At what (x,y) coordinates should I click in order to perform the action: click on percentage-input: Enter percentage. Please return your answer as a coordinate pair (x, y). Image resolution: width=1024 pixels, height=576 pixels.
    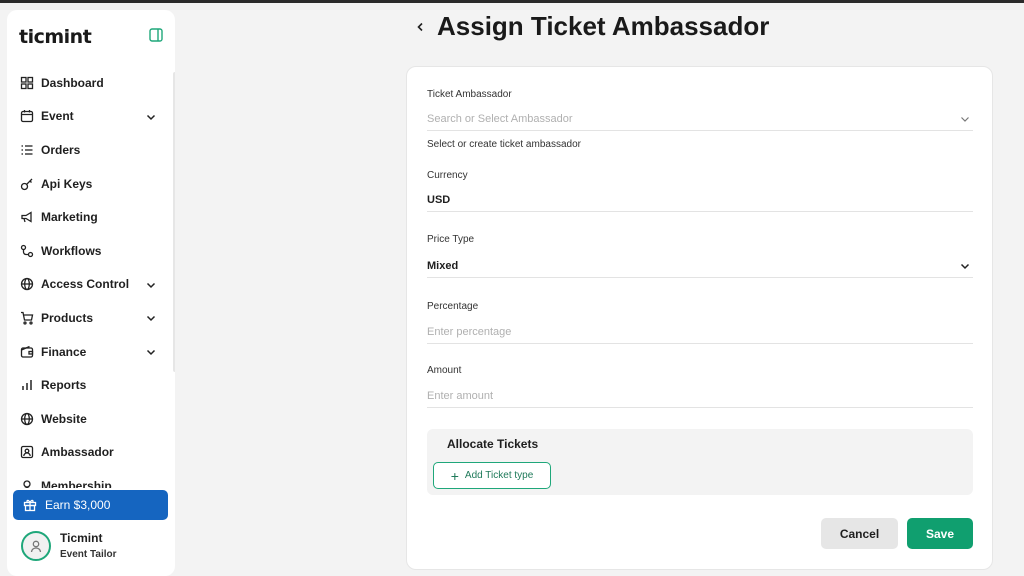
    Looking at the image, I should click on (700, 332).